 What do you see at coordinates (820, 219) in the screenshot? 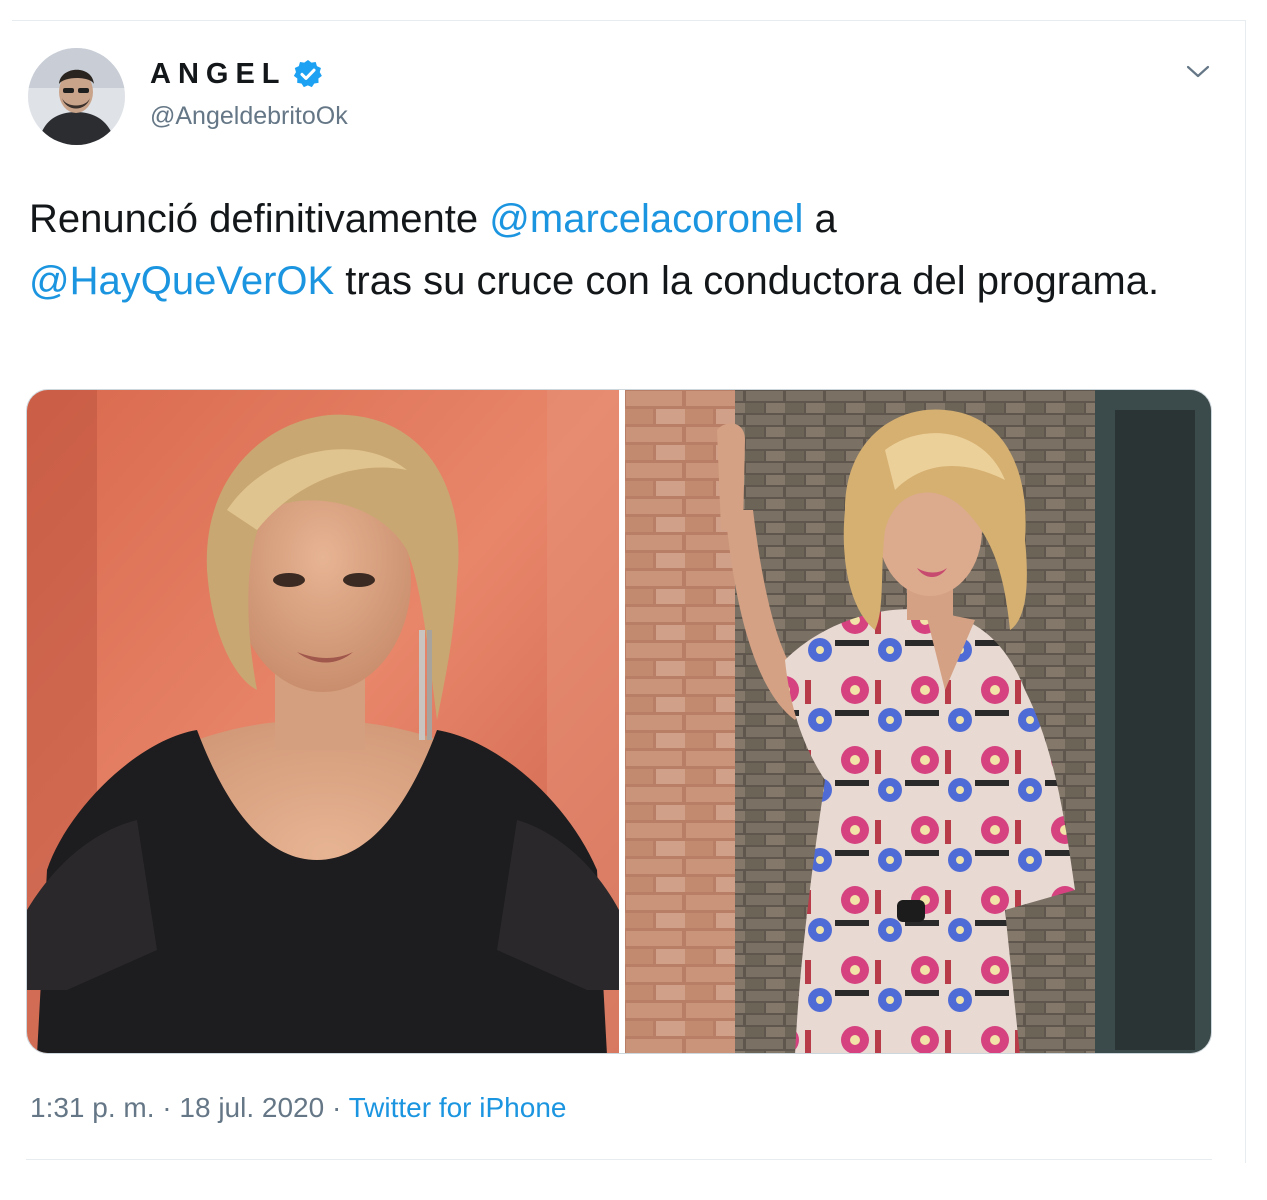
I see `tweet-text-part: a` at bounding box center [820, 219].